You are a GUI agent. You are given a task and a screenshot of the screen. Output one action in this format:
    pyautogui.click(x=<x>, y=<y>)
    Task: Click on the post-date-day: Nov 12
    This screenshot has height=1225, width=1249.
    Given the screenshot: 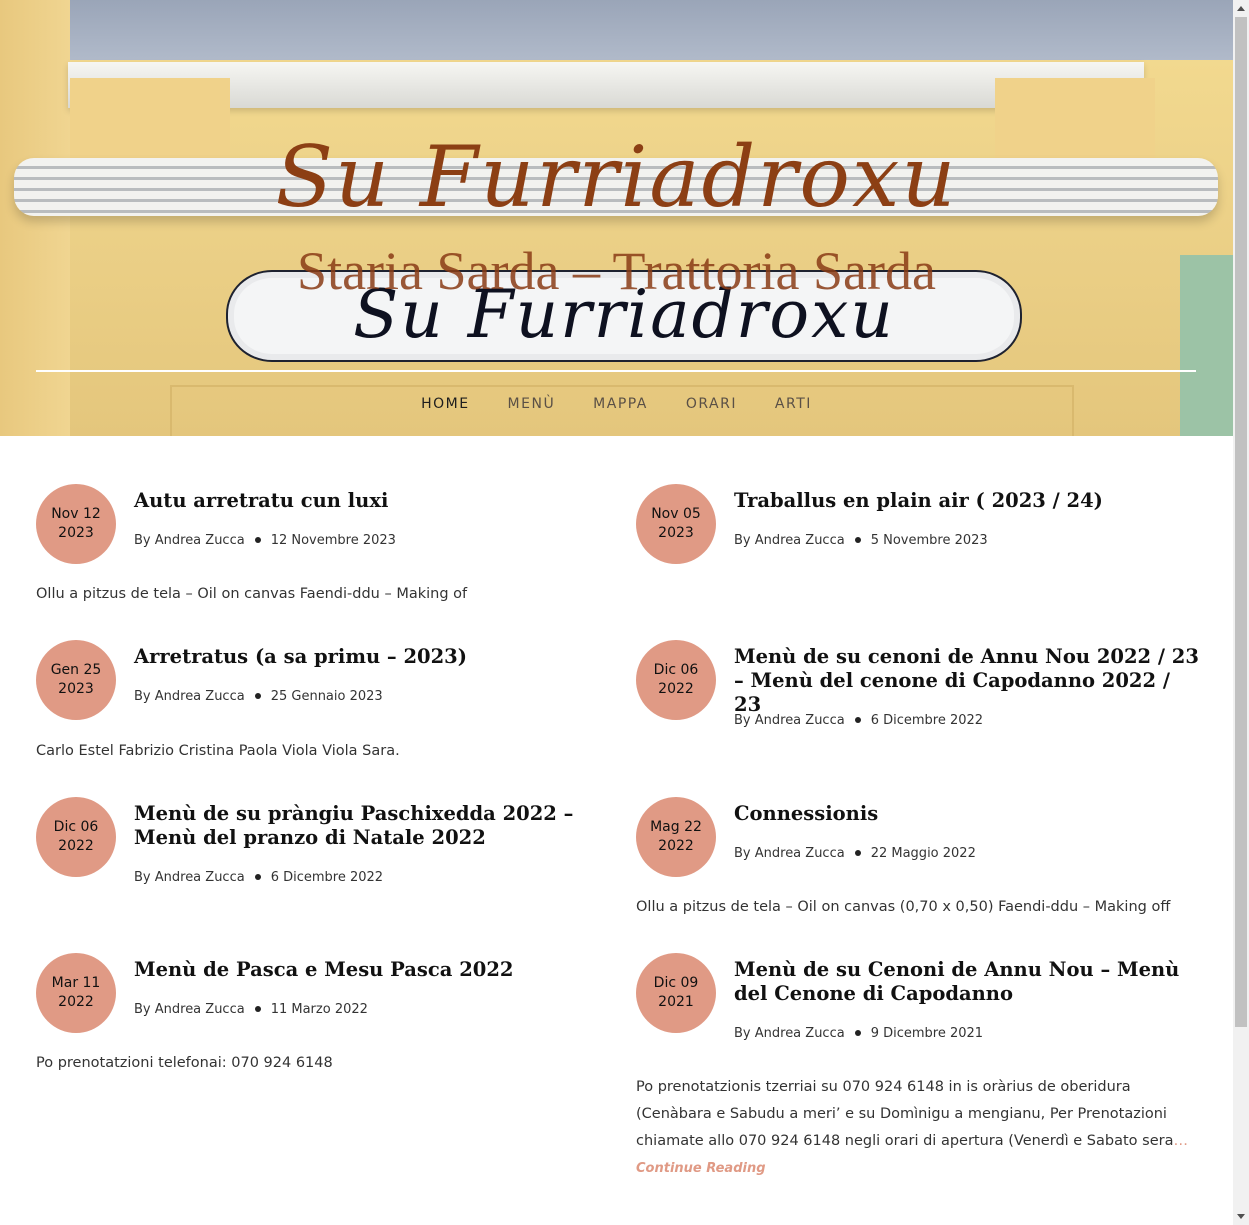 What is the action you would take?
    pyautogui.click(x=76, y=514)
    